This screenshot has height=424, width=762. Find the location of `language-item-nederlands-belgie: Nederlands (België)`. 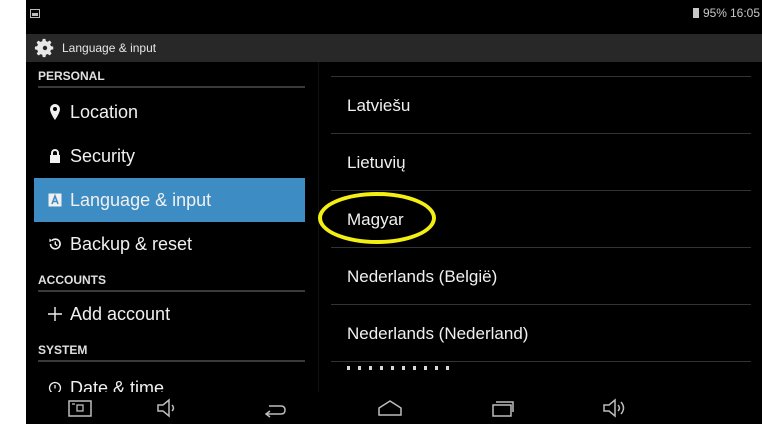

language-item-nederlands-belgie: Nederlands (België) is located at coordinates (541, 276).